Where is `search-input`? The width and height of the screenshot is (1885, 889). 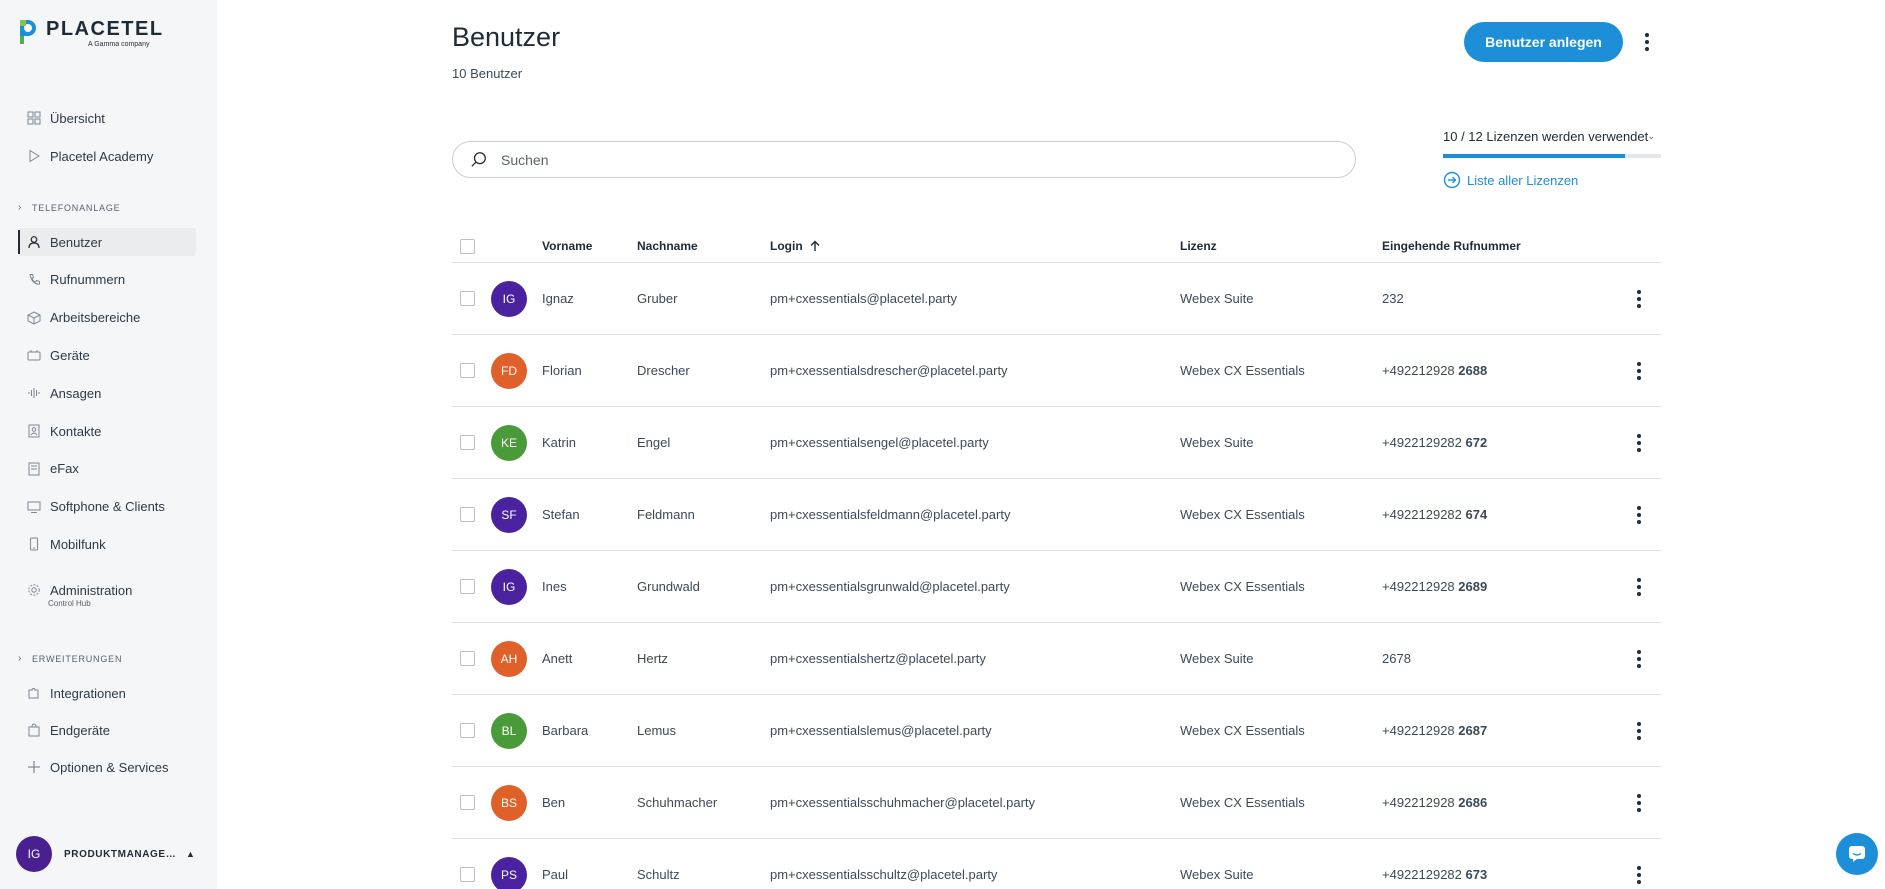
search-input is located at coordinates (911, 159).